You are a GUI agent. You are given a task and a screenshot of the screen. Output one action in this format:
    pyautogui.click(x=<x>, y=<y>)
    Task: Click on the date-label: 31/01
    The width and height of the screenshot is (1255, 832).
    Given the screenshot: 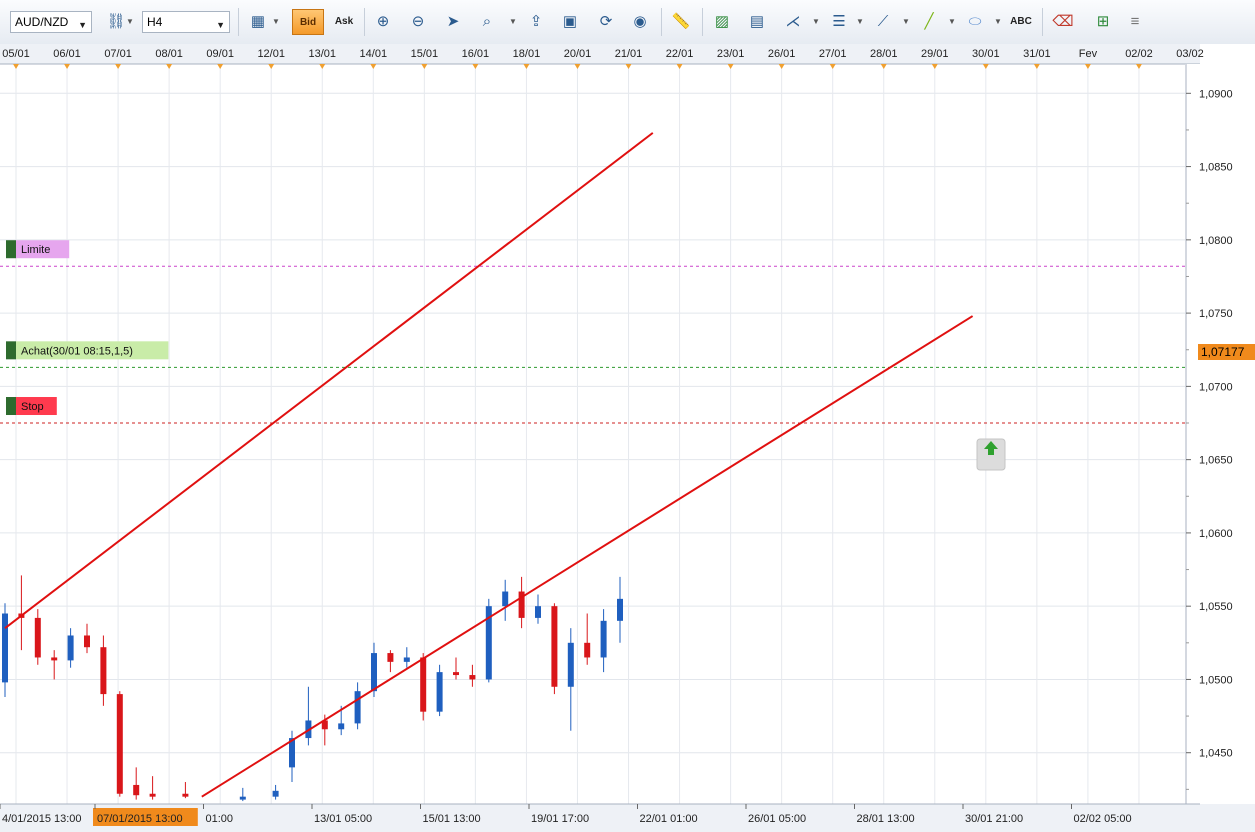 What is the action you would take?
    pyautogui.click(x=1037, y=54)
    